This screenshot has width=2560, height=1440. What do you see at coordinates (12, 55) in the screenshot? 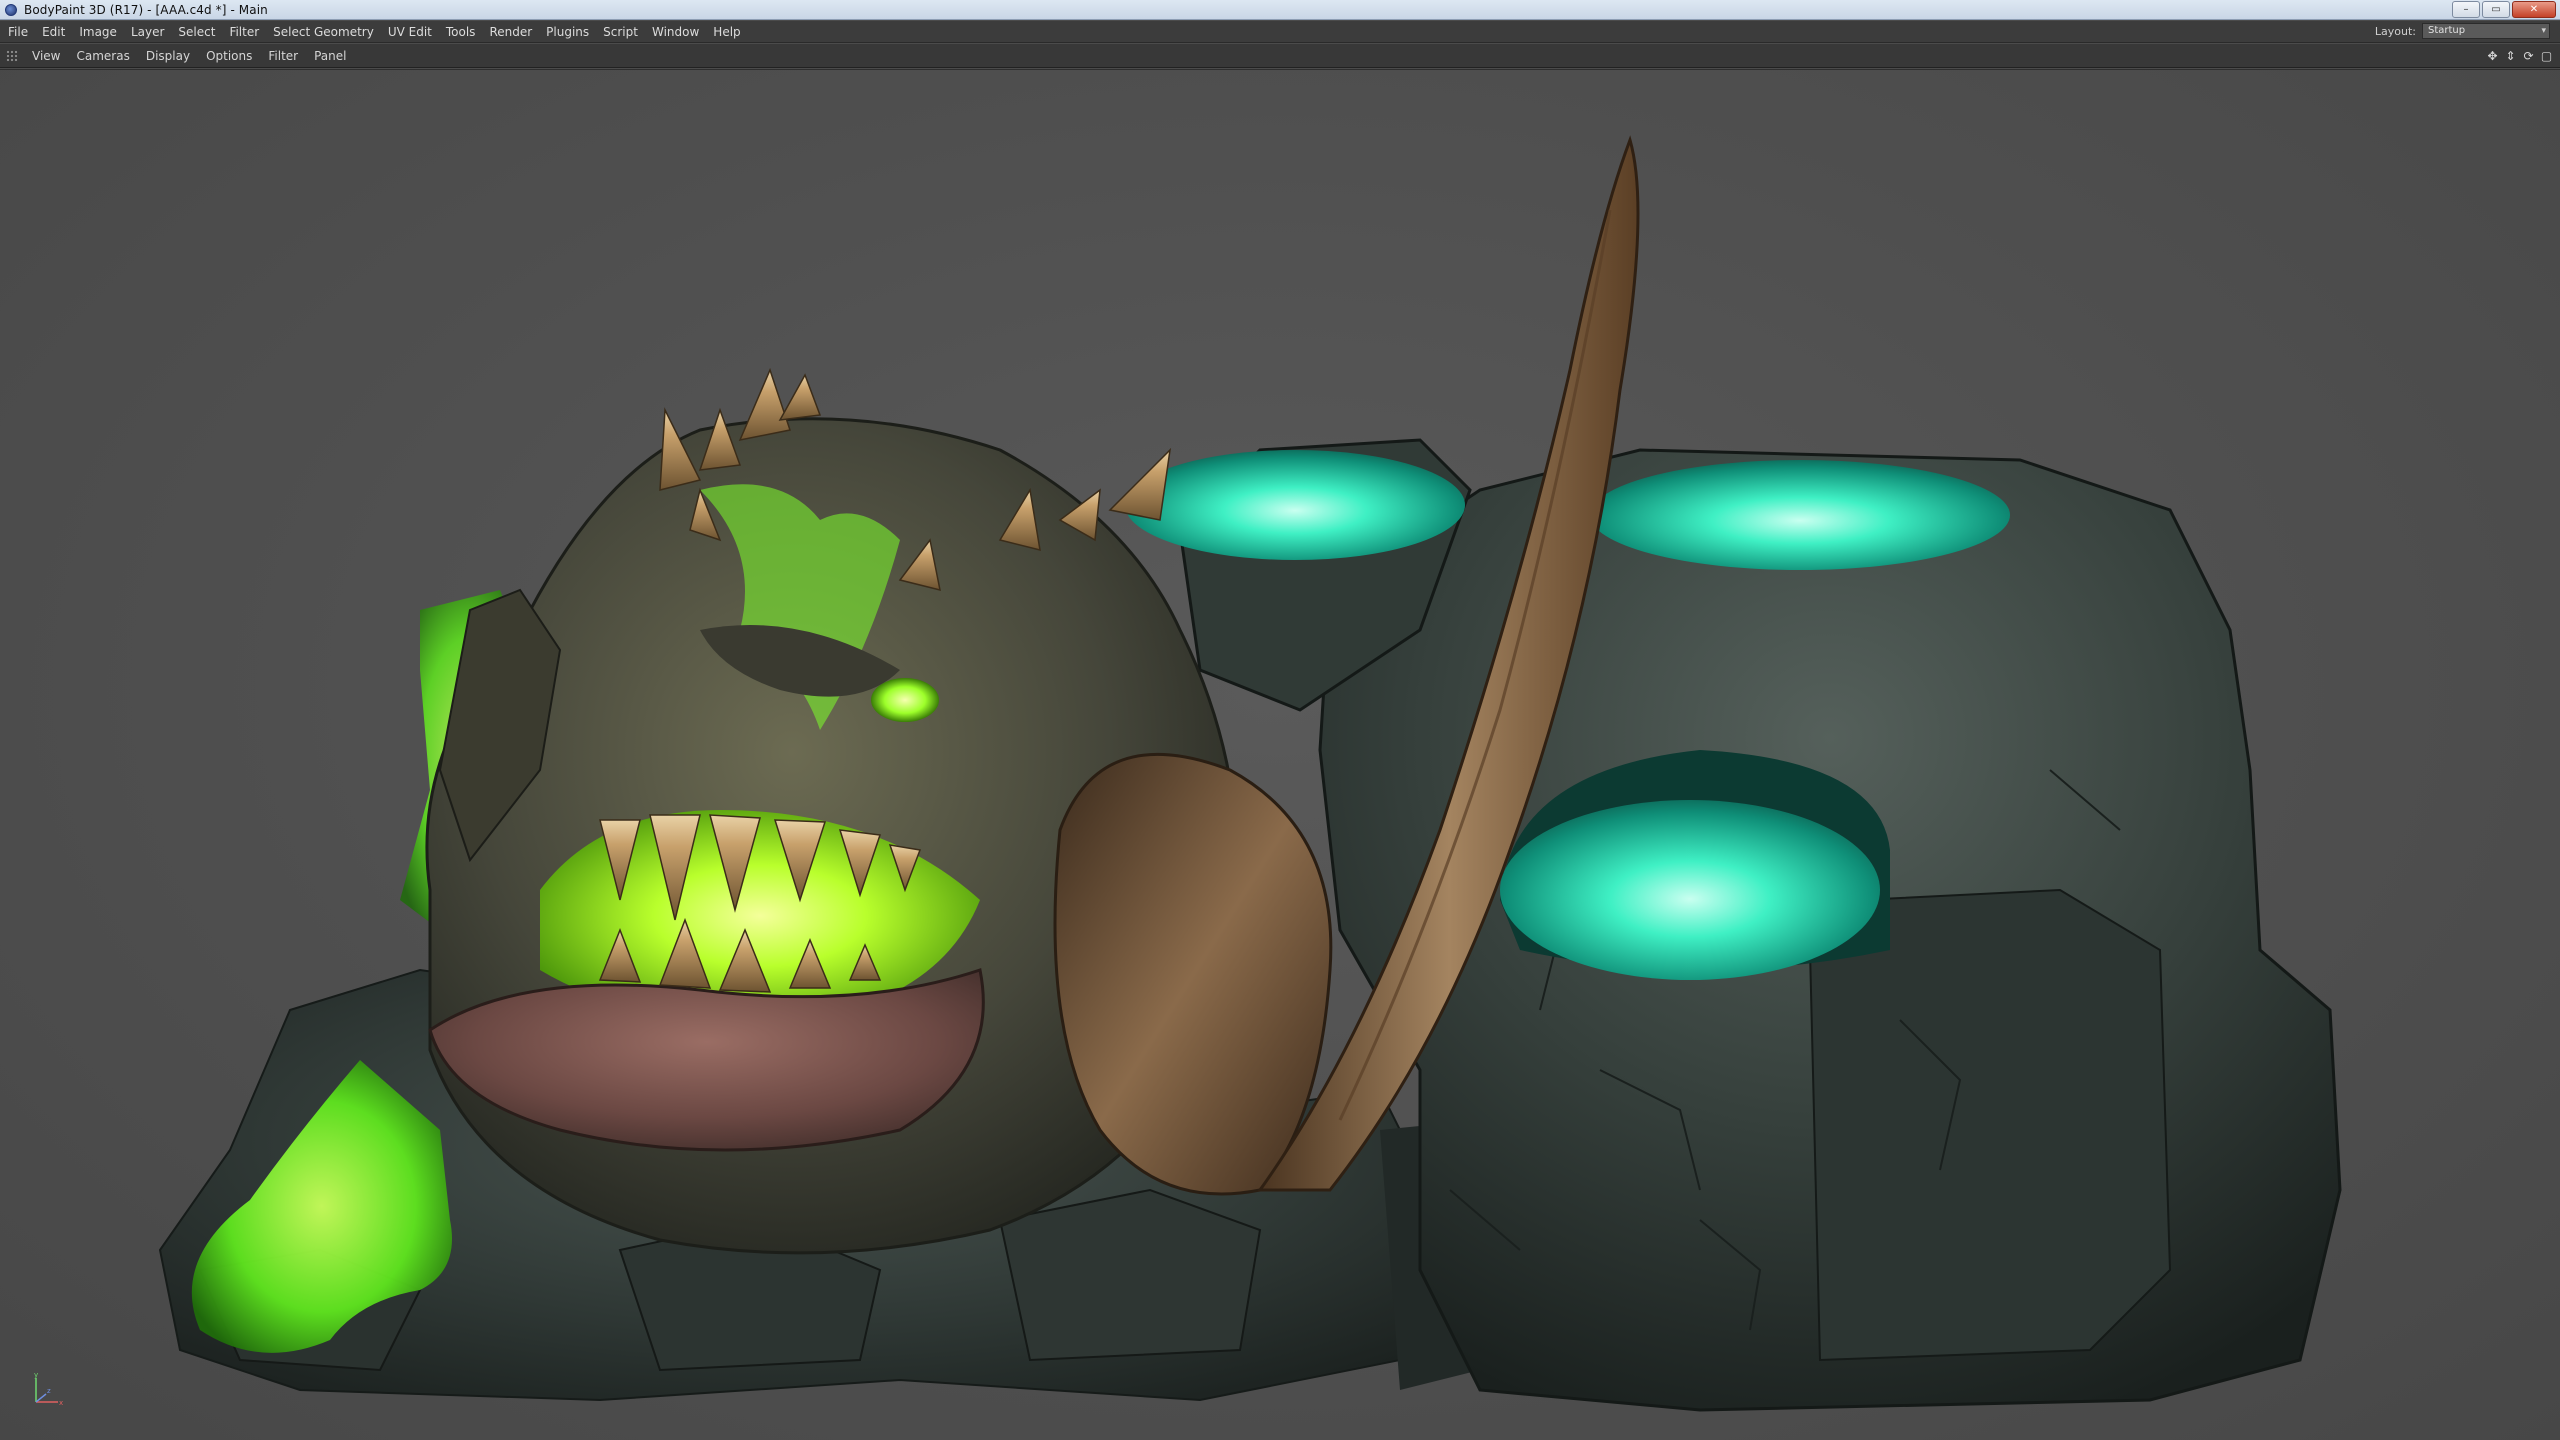
I see `panel-grip-icon` at bounding box center [12, 55].